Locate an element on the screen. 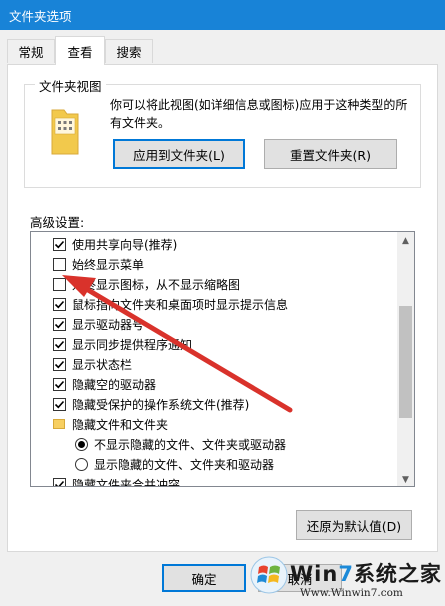 This screenshot has height=606, width=445. windows-logo-icon is located at coordinates (269, 575).